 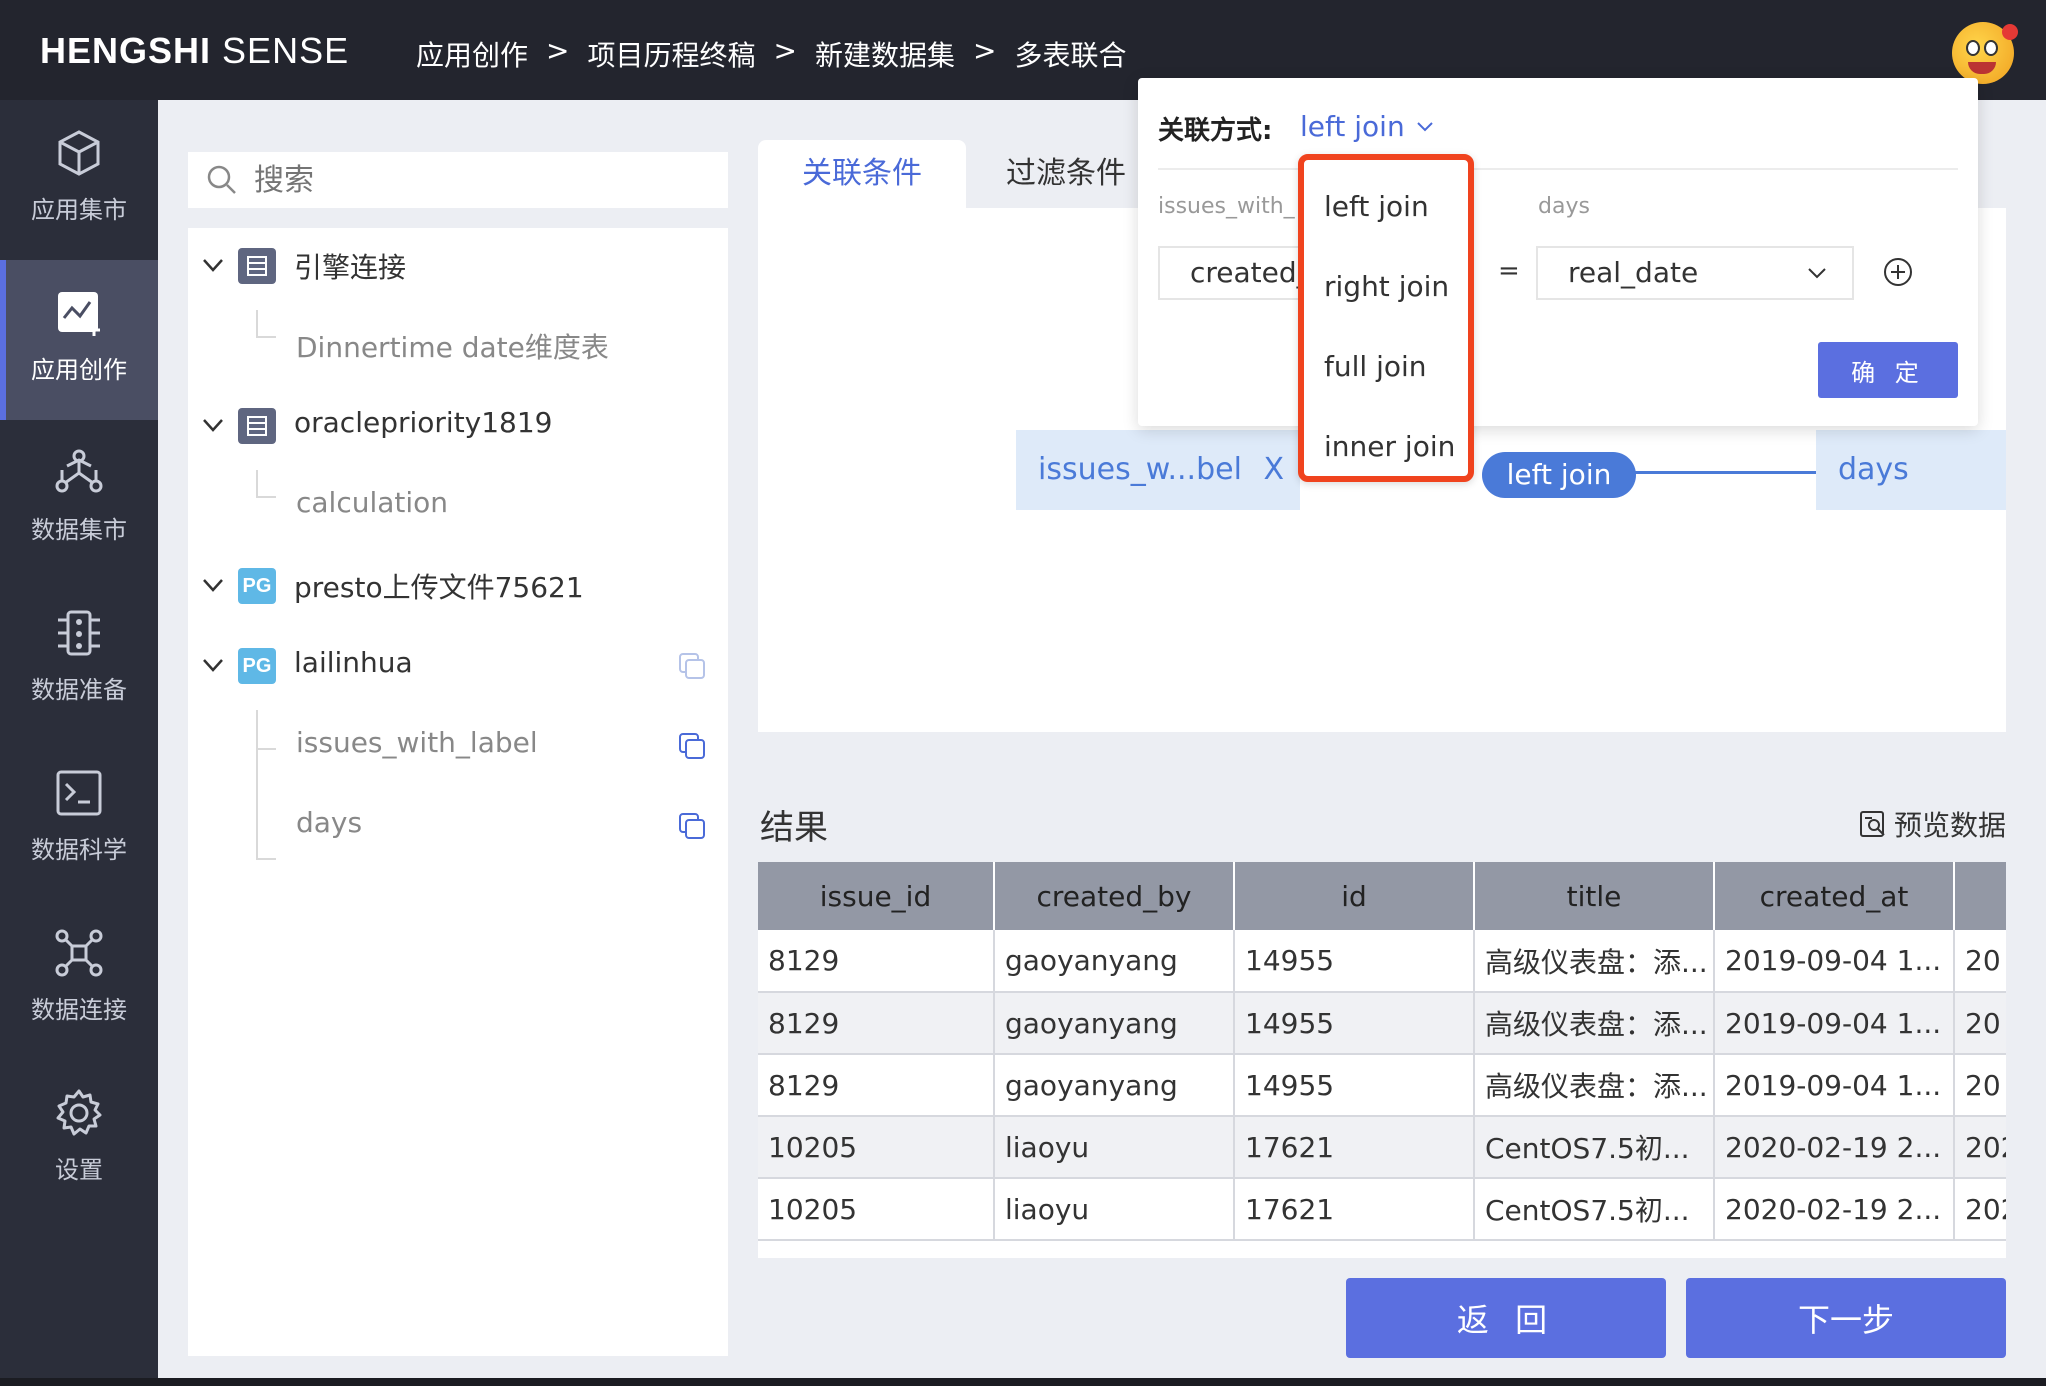 What do you see at coordinates (79, 690) in the screenshot?
I see `sidebar-item-label: 数据准备` at bounding box center [79, 690].